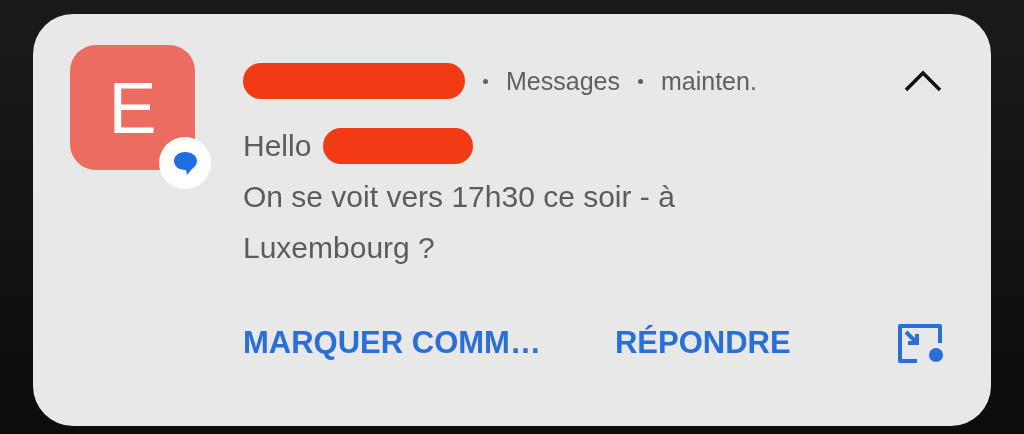 This screenshot has height=434, width=1024. I want to click on message-text: On se voit vers 17h30 ce soir - à Luxembourg ?, so click(459, 222).